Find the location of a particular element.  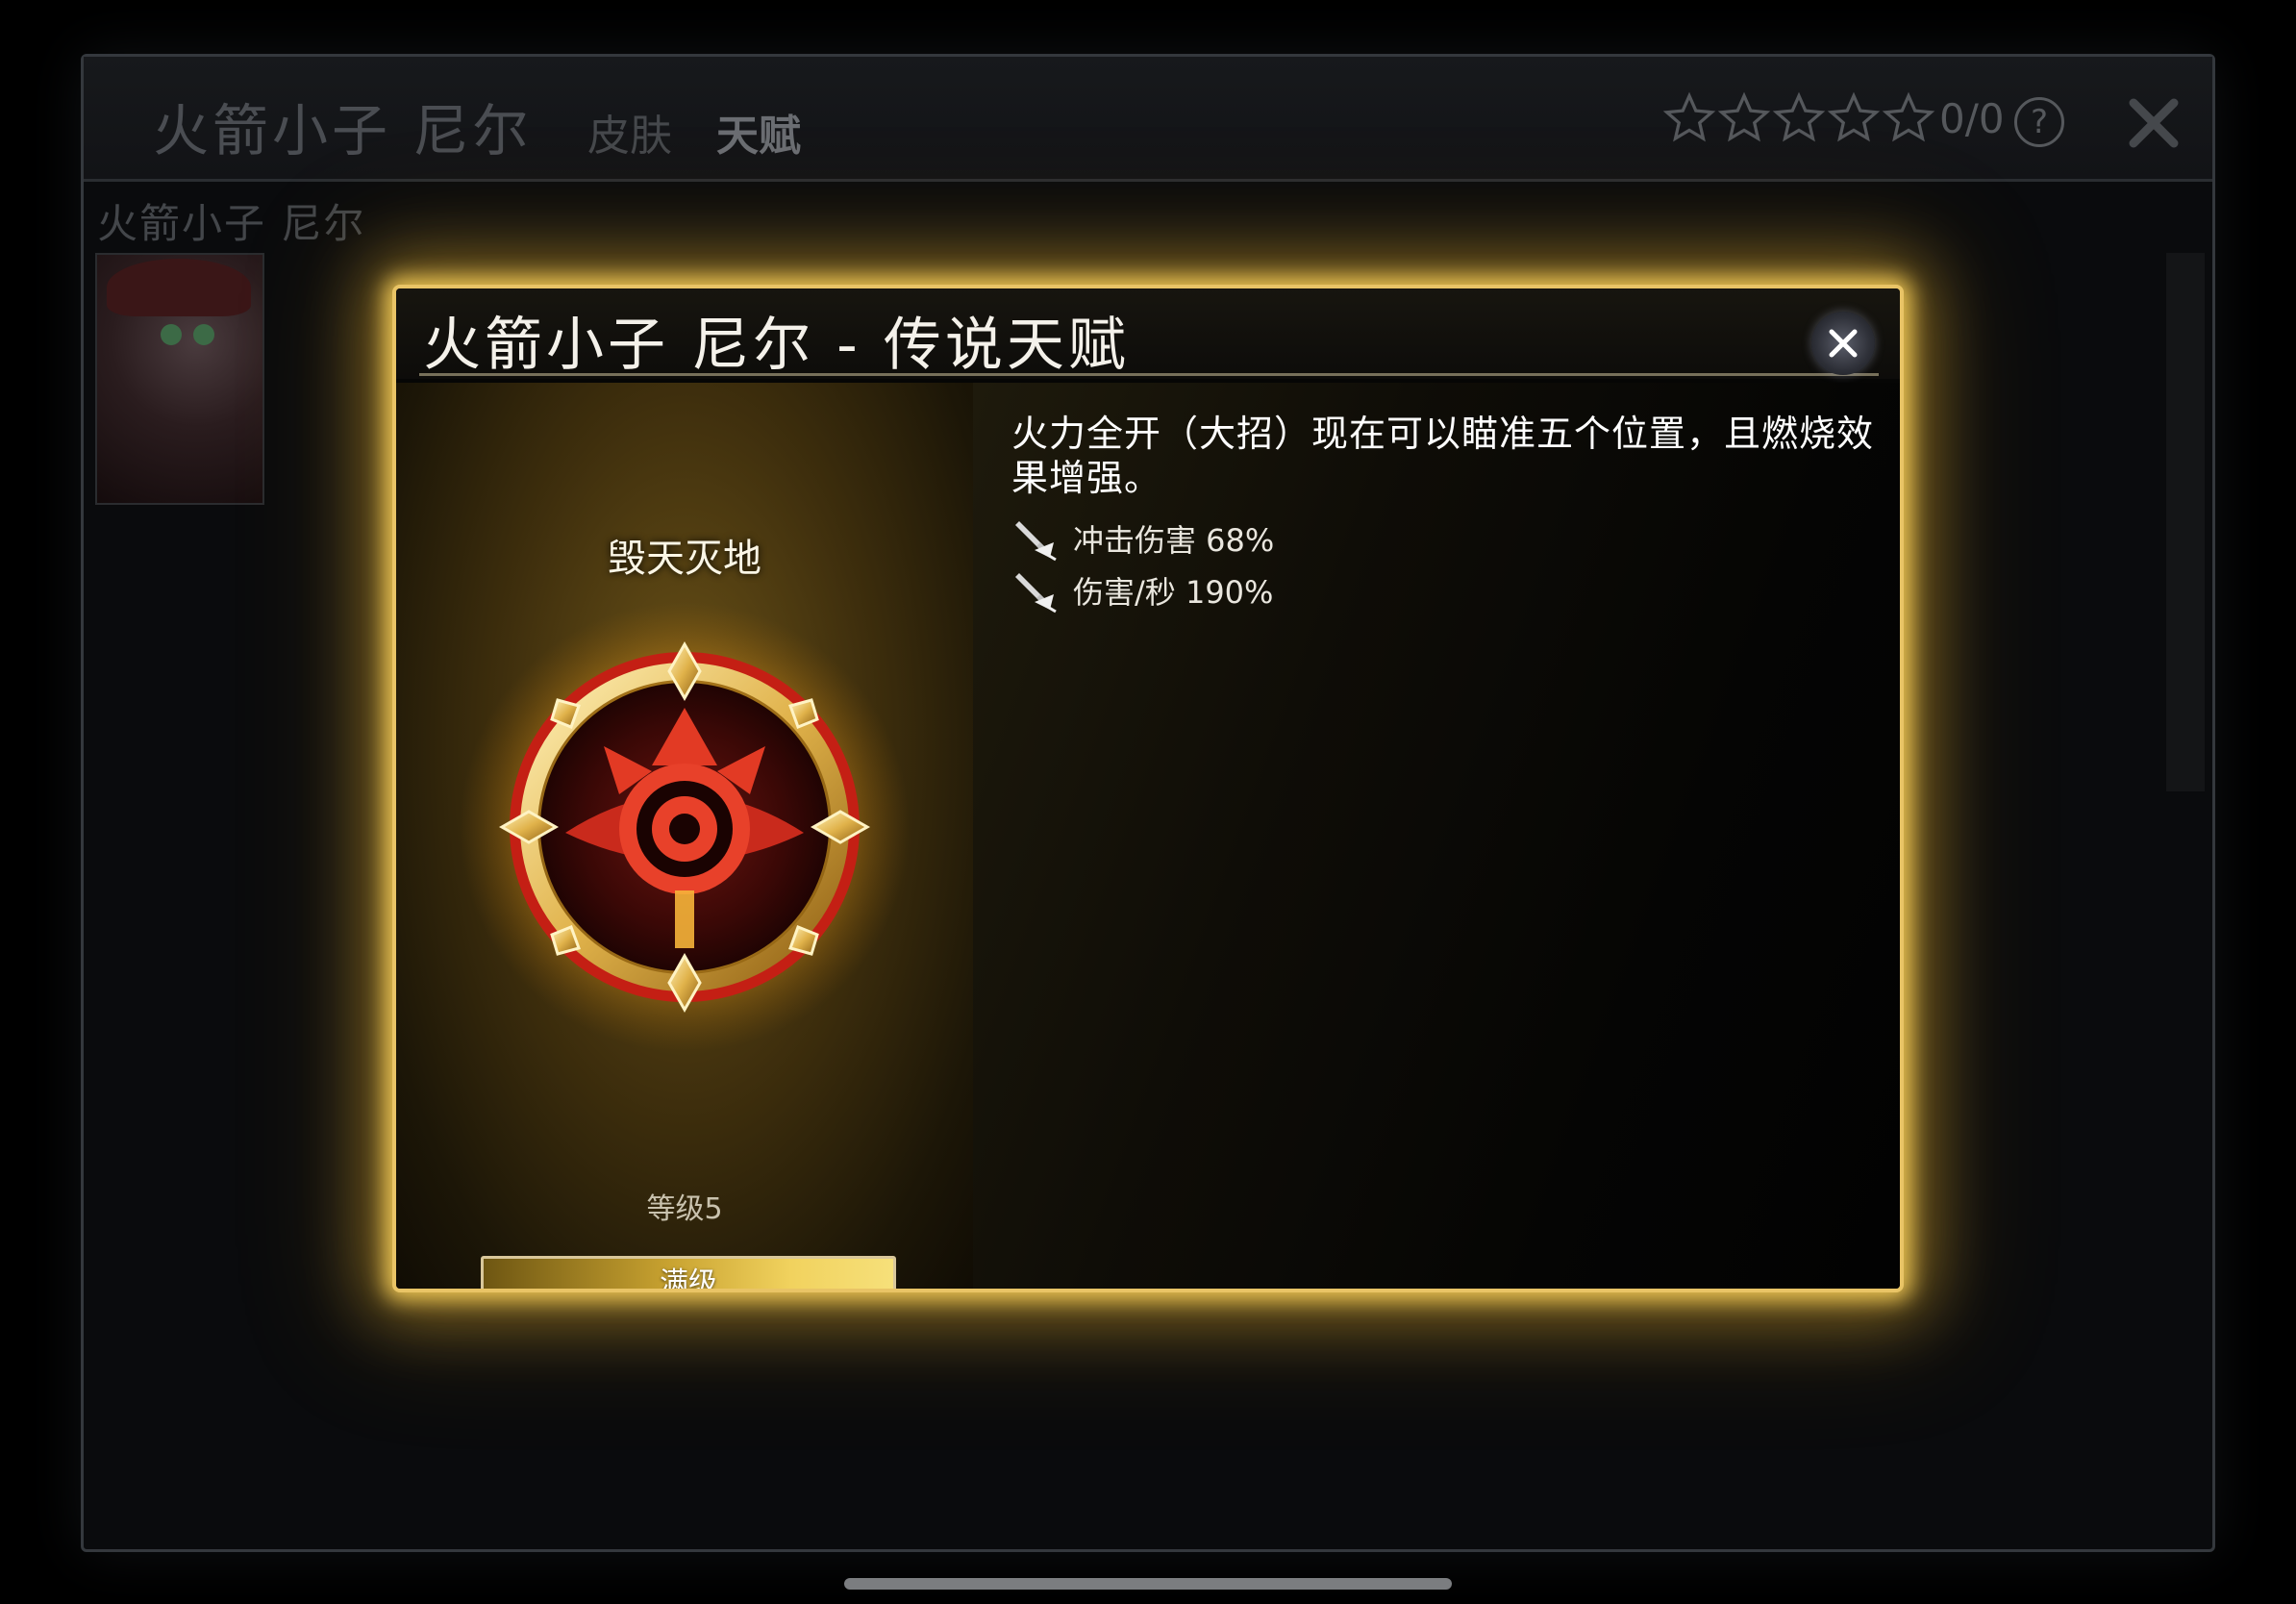

stat-row: 伤害/秒 190% is located at coordinates (1142, 590).